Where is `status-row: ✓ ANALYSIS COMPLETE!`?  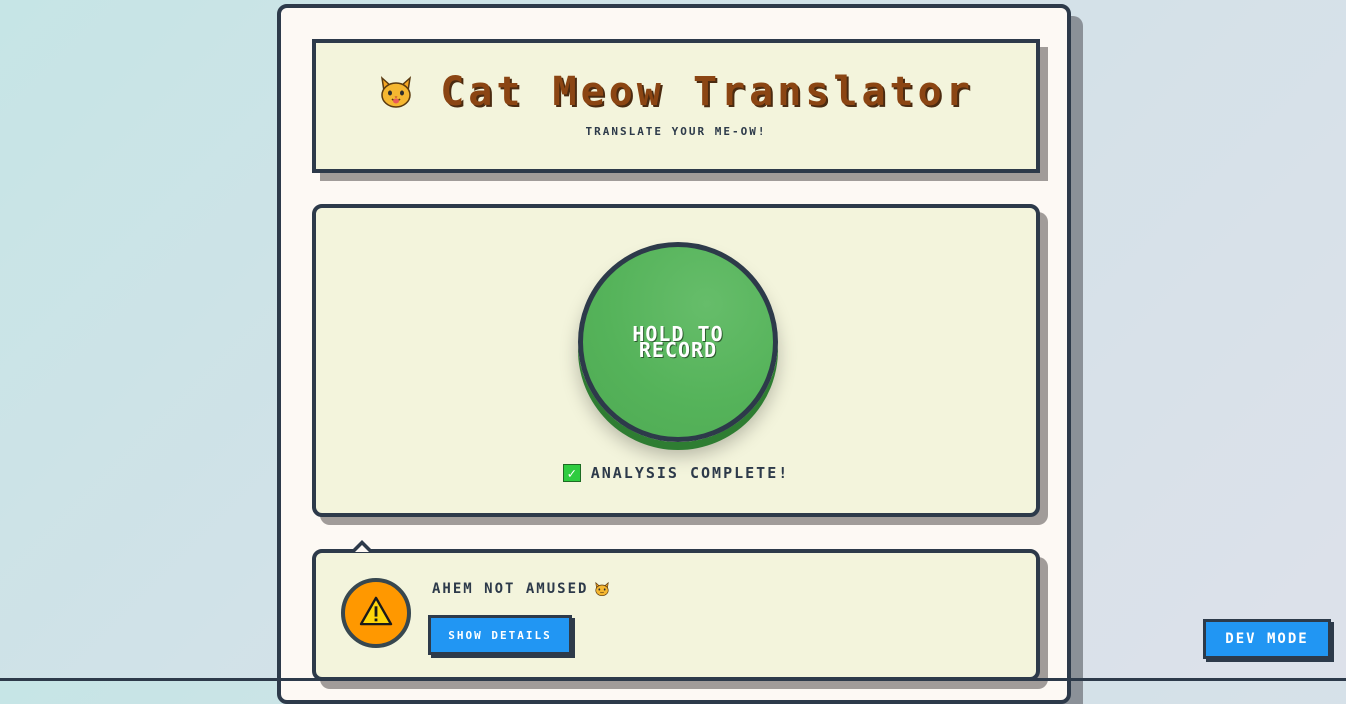
status-row: ✓ ANALYSIS COMPLETE! is located at coordinates (676, 473).